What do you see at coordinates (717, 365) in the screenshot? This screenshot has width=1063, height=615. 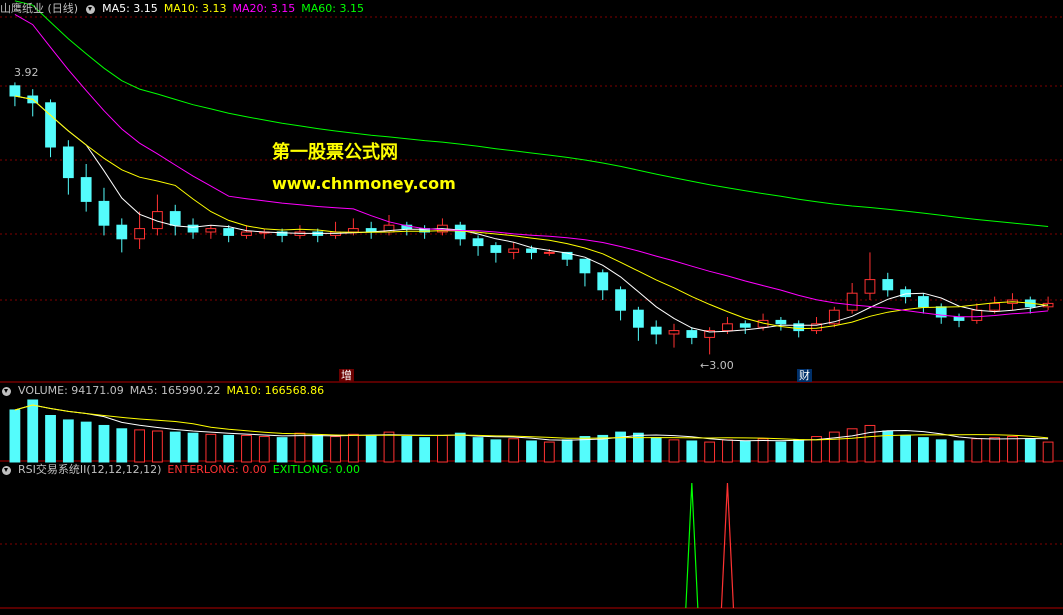 I see `low-price-label: ←3.00` at bounding box center [717, 365].